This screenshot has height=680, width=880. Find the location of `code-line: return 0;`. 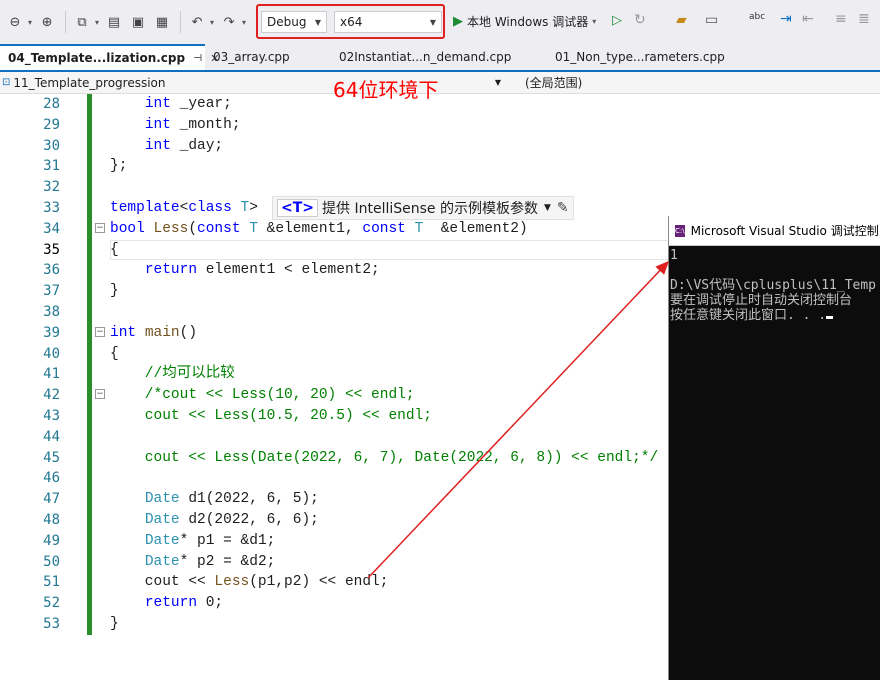

code-line: return 0; is located at coordinates (184, 603).